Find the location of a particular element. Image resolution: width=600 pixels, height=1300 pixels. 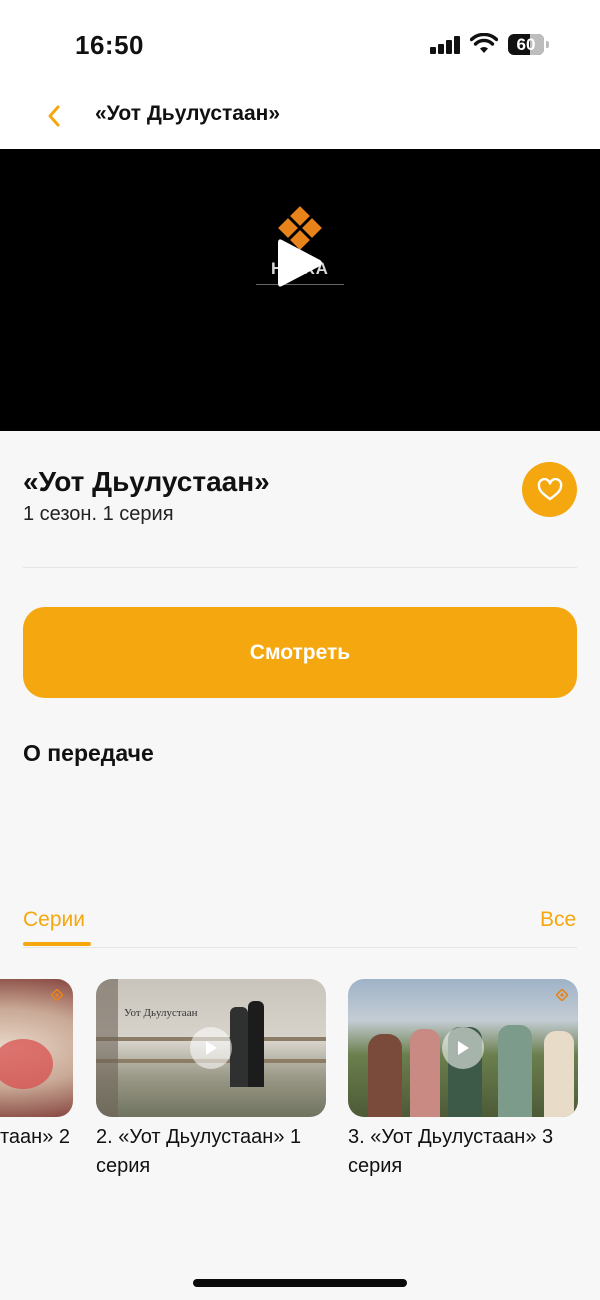

episode-card: таан» 2 is located at coordinates (36, 1065).